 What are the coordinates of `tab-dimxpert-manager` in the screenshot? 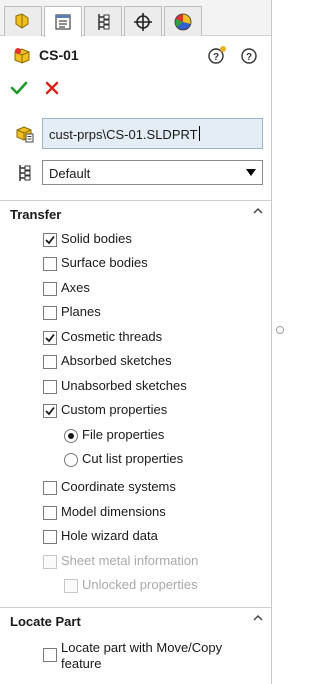 It's located at (143, 21).